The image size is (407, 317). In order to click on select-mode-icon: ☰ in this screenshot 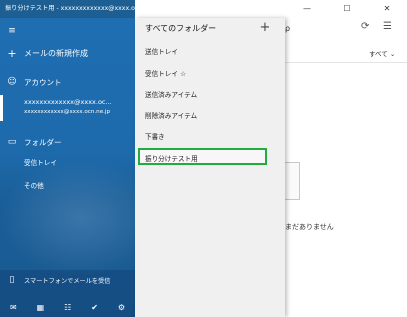, I will do `click(387, 26)`.